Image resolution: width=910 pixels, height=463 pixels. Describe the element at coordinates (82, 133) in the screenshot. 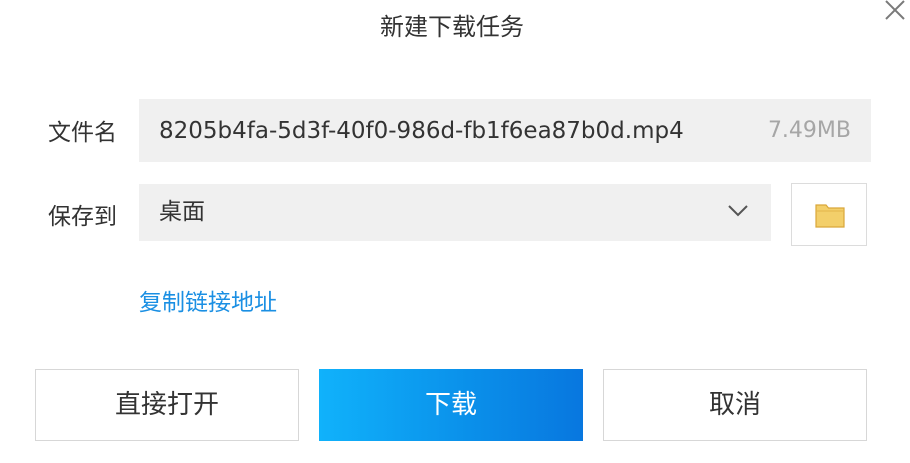

I see `file-name-label: 文件名` at that location.